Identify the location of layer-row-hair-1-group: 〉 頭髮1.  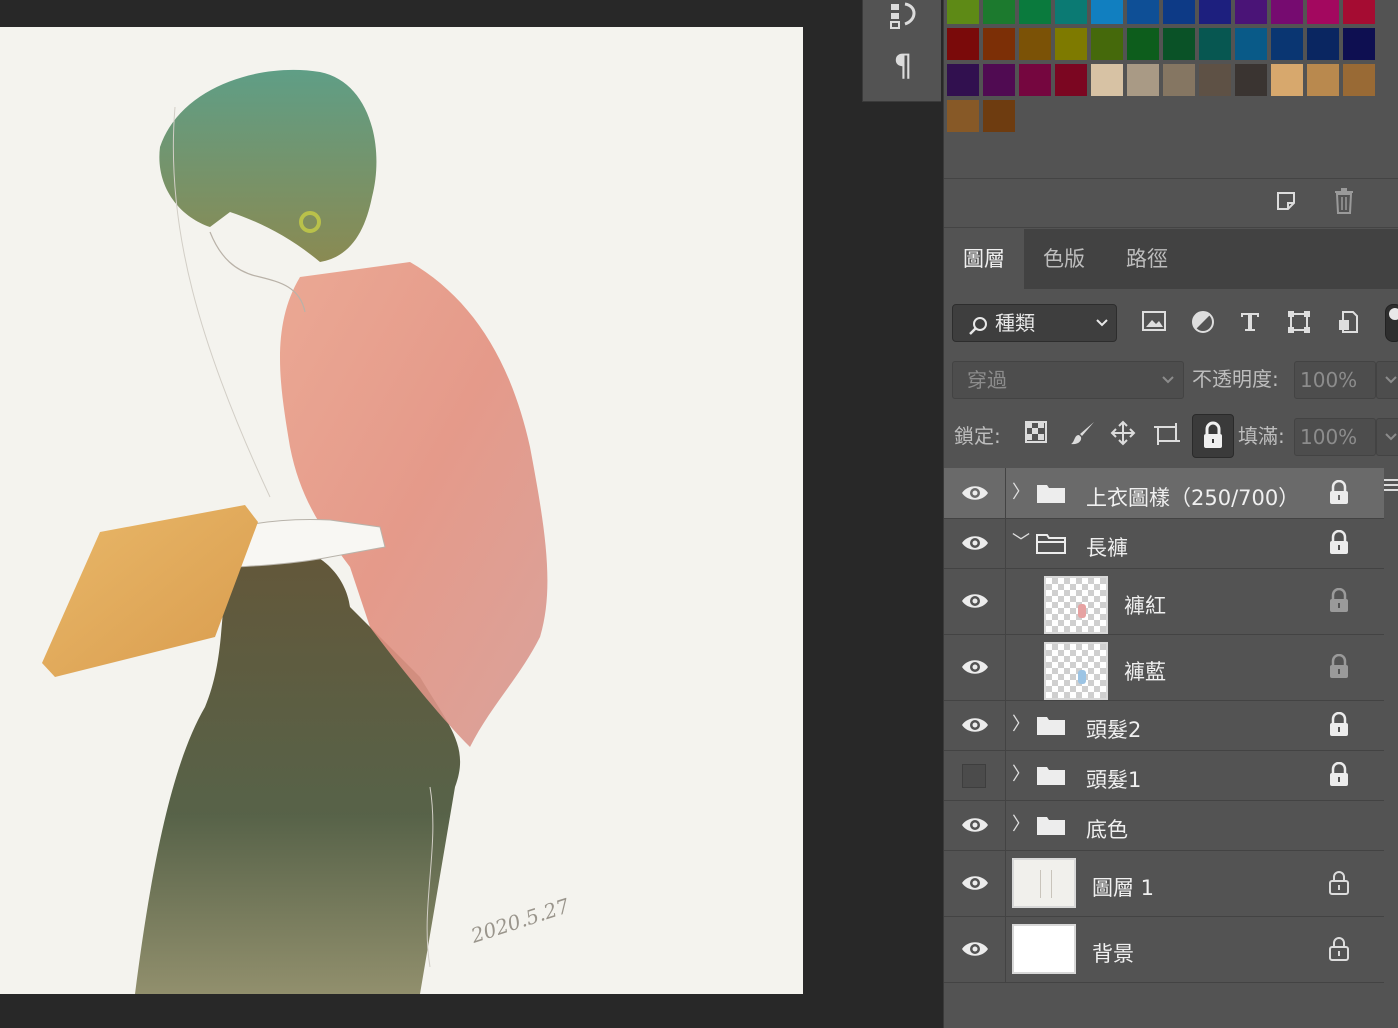
(1164, 775).